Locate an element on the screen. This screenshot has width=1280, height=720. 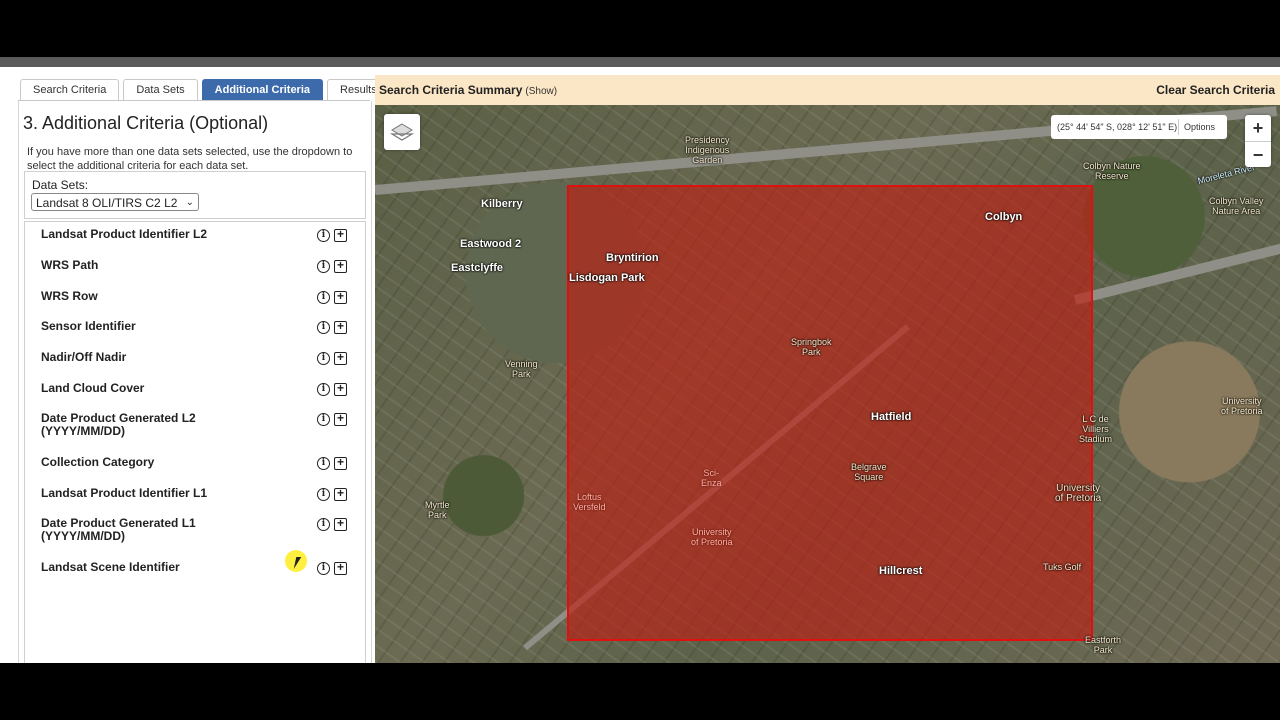
criteria-item: Nadir/Off Nadir is located at coordinates (181, 357).